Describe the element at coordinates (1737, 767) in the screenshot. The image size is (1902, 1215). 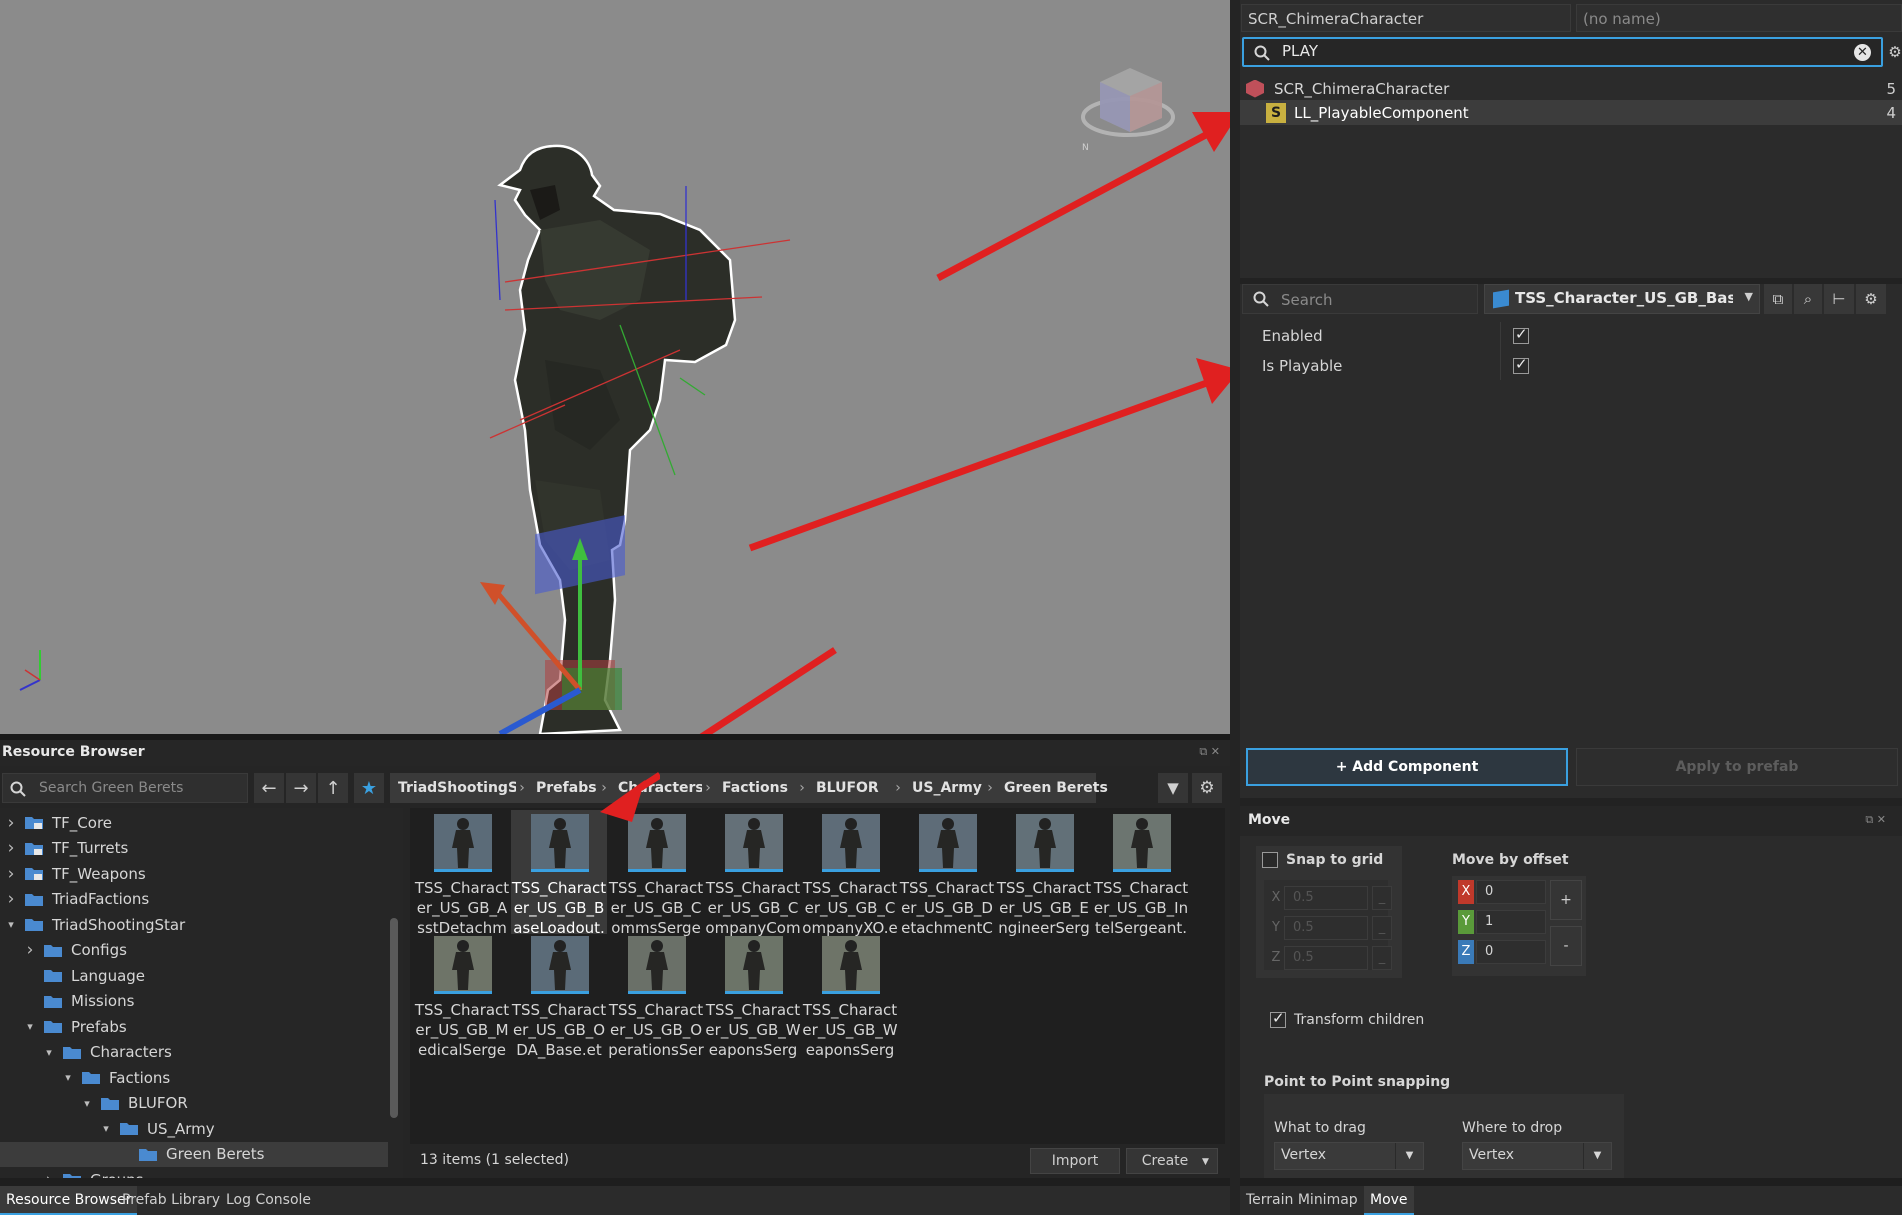
I see `apply-to-prefab-button: Apply to prefab` at that location.